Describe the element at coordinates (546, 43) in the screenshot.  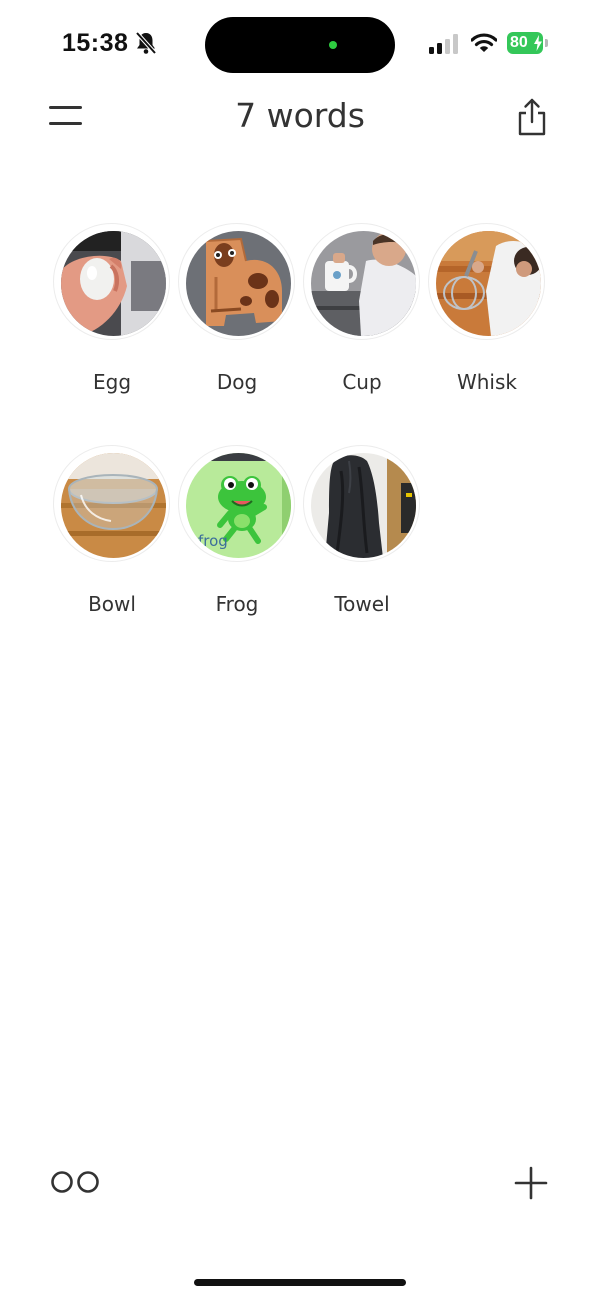
I see `battery-cap` at that location.